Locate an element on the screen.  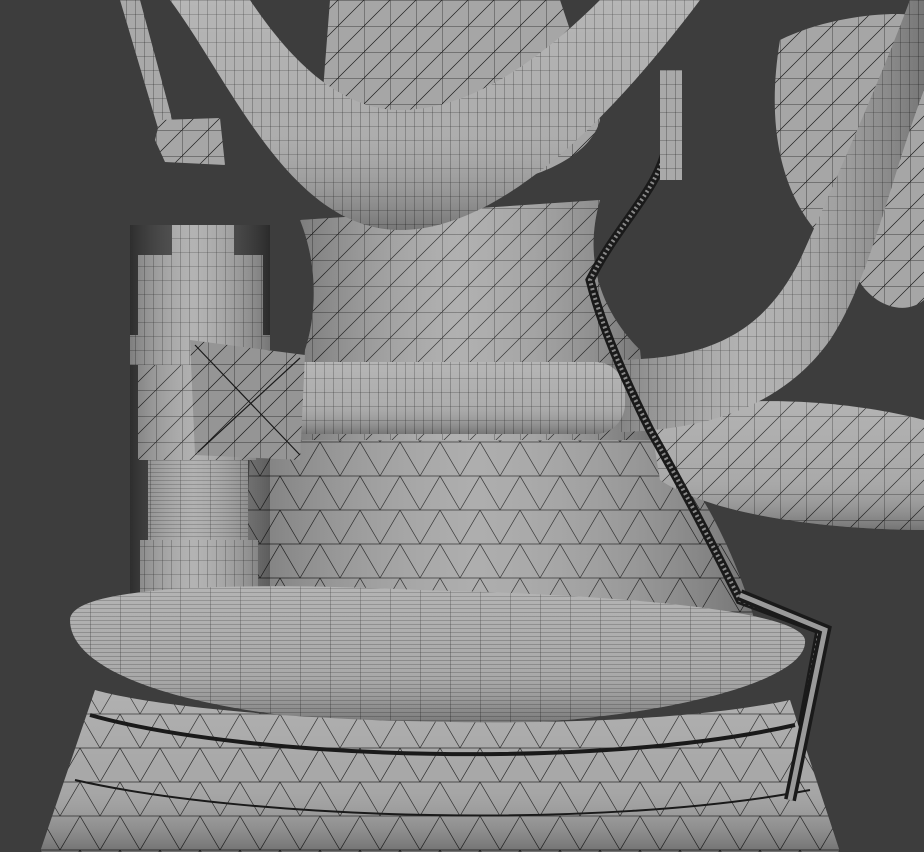
manifold-torus-ring is located at coordinates (438, 656).